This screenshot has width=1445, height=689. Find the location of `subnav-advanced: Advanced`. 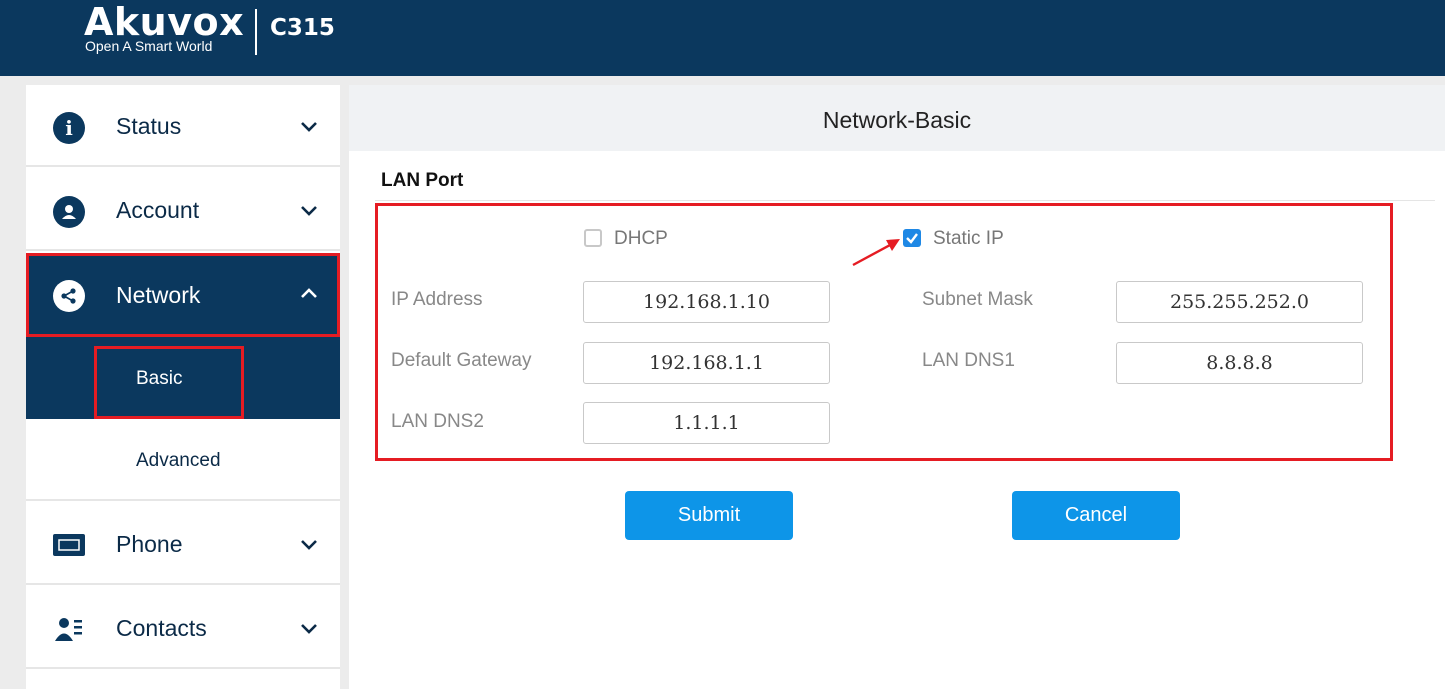

subnav-advanced: Advanced is located at coordinates (183, 460).